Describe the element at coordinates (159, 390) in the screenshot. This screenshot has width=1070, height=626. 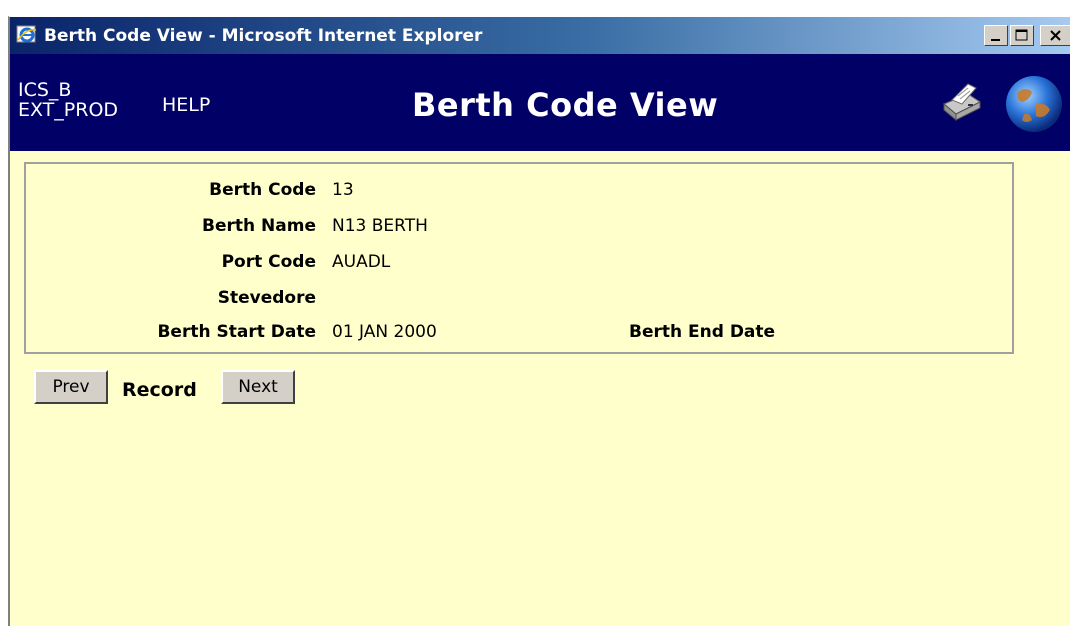
I see `record-label: Record` at that location.